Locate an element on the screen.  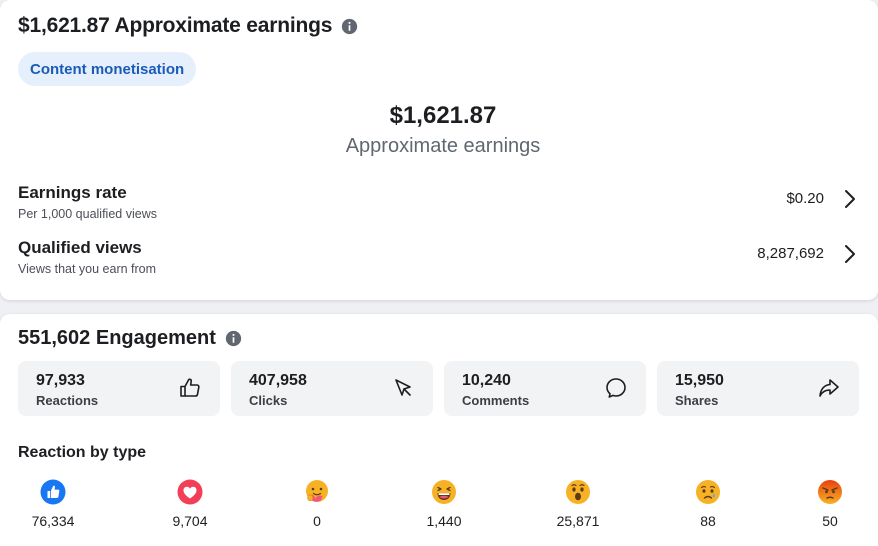
reaction-count: 9,704 is located at coordinates (190, 521).